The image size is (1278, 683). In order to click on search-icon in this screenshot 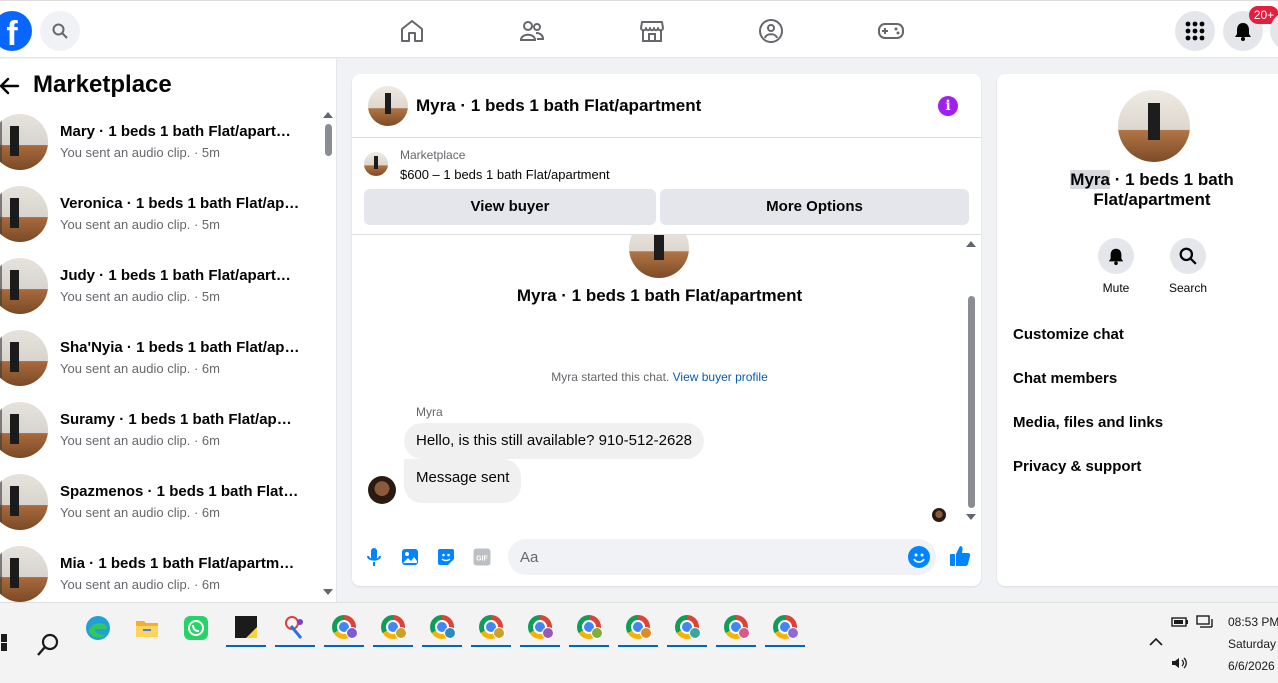, I will do `click(1188, 256)`.